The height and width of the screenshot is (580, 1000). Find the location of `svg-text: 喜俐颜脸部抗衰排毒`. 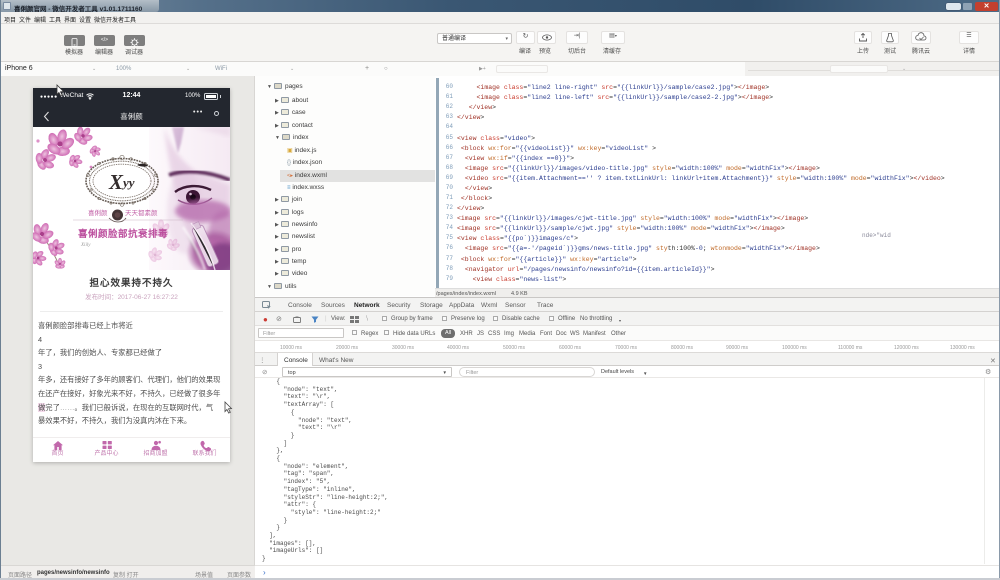

svg-text: 喜俐颜脸部抗衰排毒 is located at coordinates (123, 234).